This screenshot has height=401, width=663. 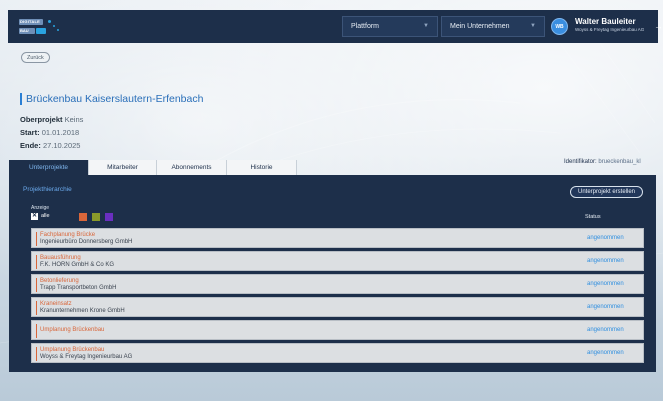 What do you see at coordinates (365, 26) in the screenshot?
I see `platform-select-label: Plattform` at bounding box center [365, 26].